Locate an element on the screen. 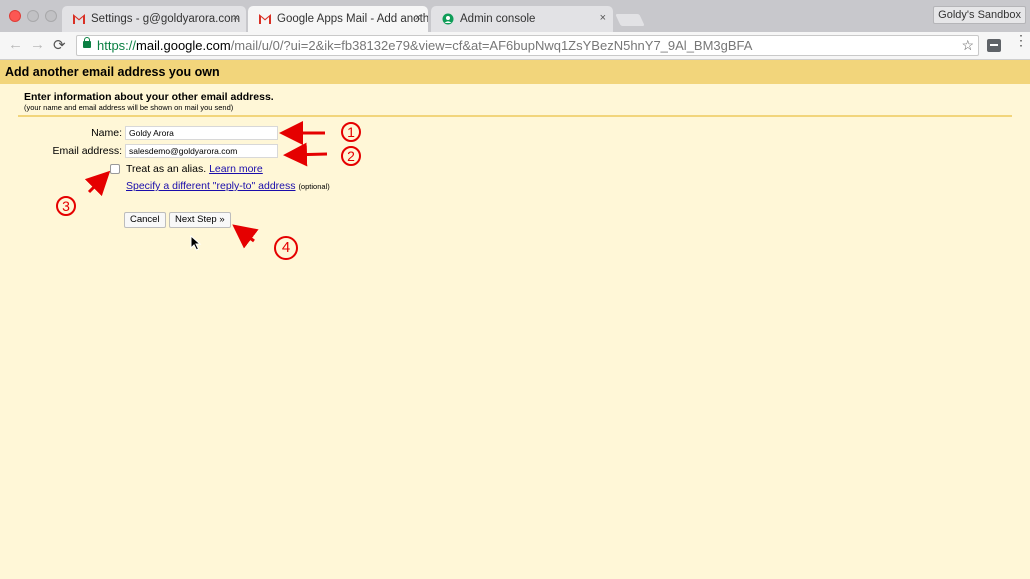 This screenshot has height=579, width=1030. alias-text: Treat as an alias. Learn more is located at coordinates (194, 169).